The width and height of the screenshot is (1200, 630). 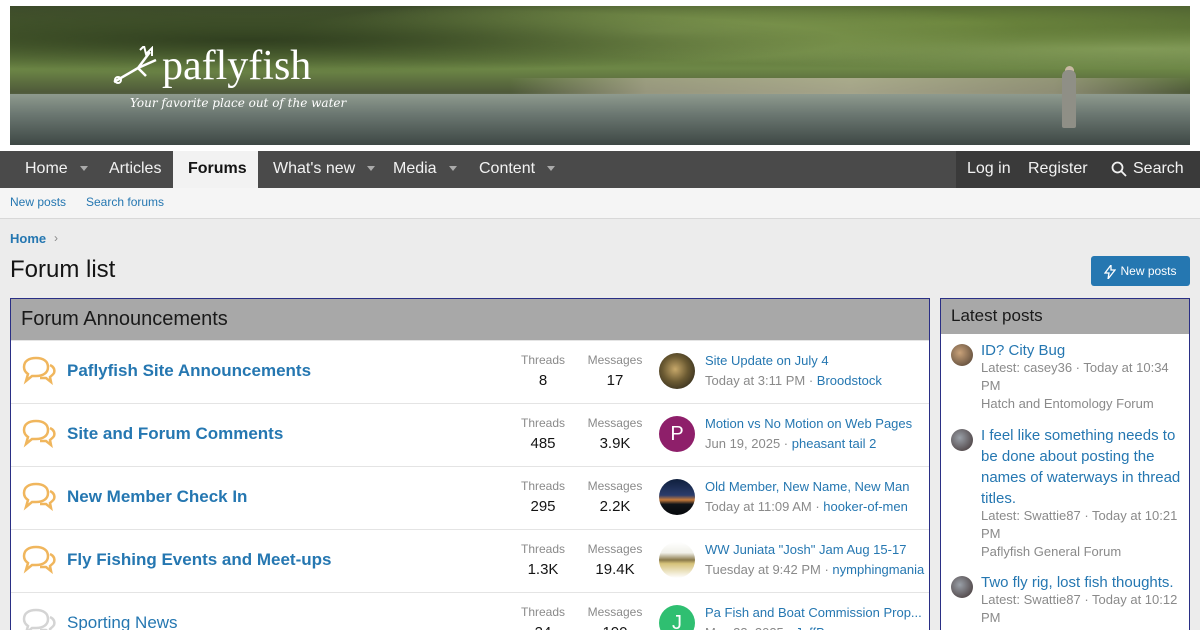 I want to click on nav-whats-new-label: What's new, so click(x=314, y=168).